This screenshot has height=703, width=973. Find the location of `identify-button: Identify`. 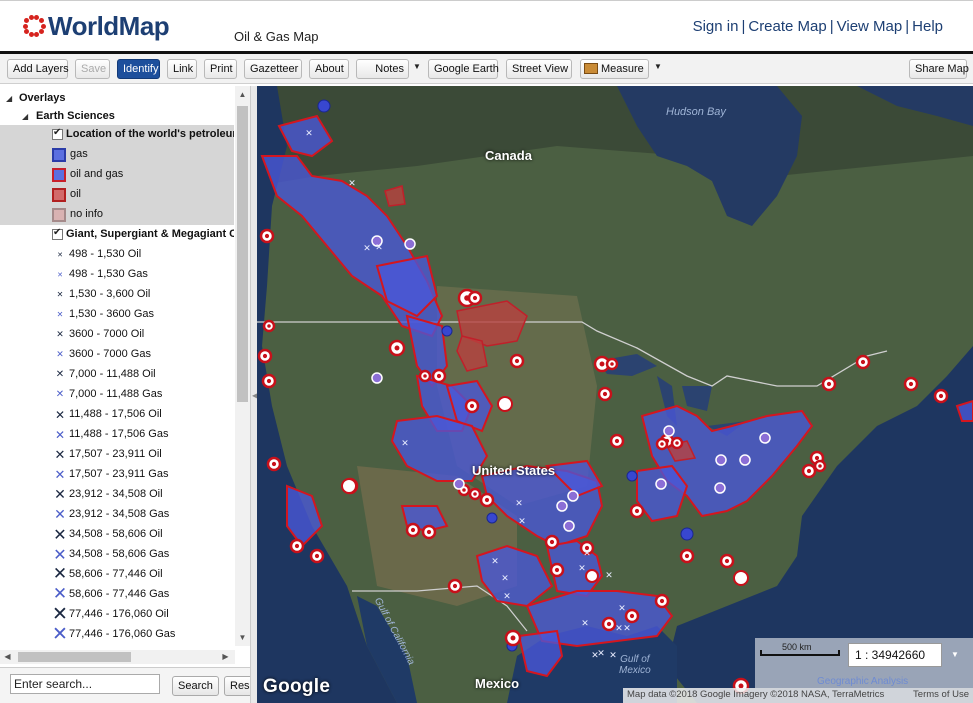

identify-button: Identify is located at coordinates (138, 69).